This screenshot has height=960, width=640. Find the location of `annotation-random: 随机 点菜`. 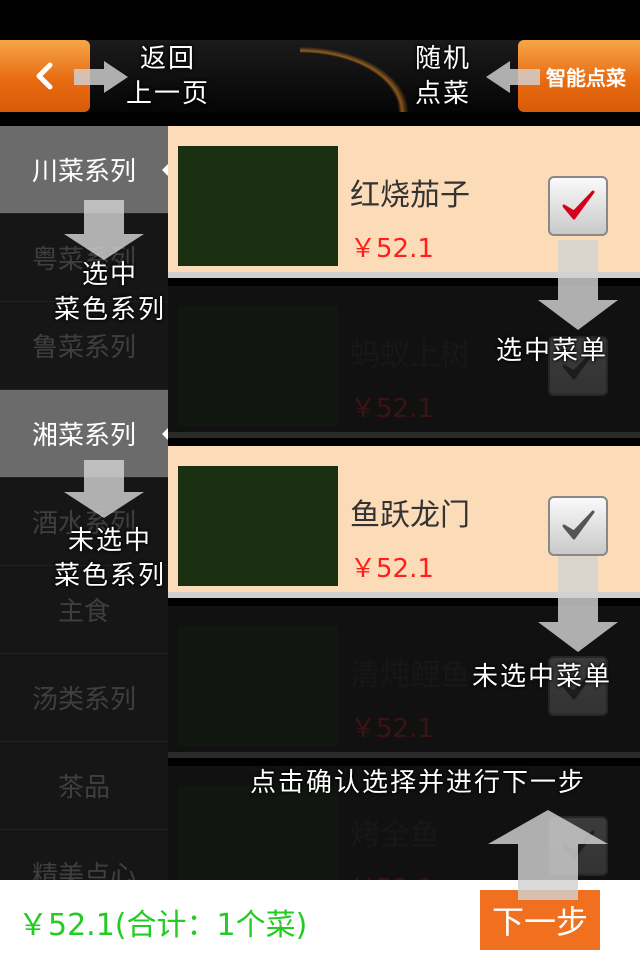

annotation-random: 随机 点菜 is located at coordinates (443, 77).